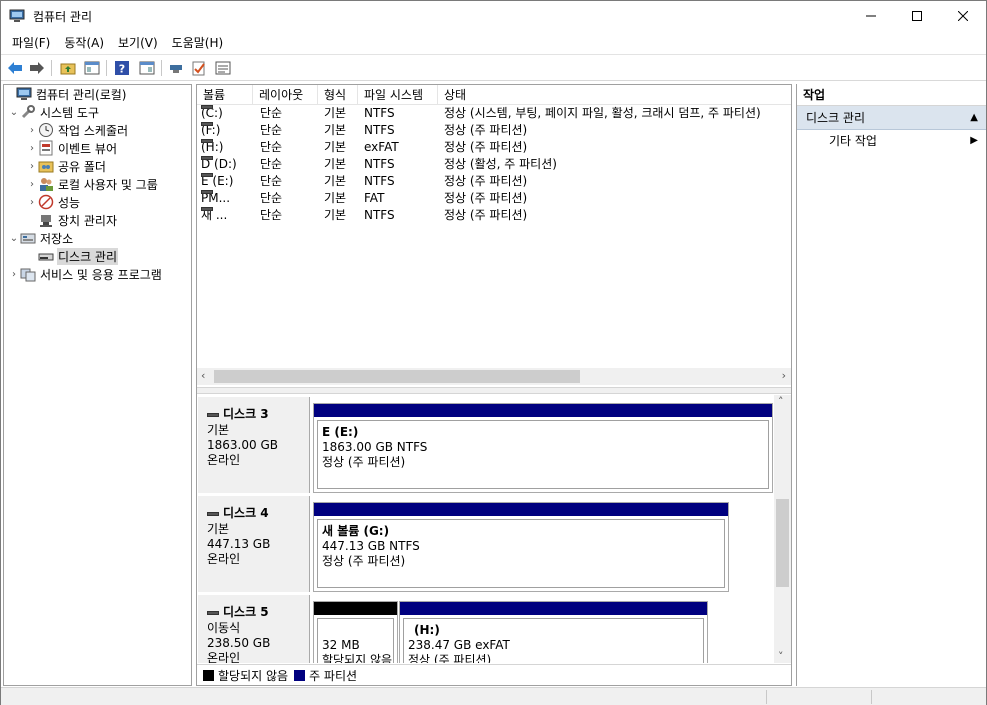 Image resolution: width=987 pixels, height=705 pixels. What do you see at coordinates (224, 657) in the screenshot?
I see `disk-state: 온라인` at bounding box center [224, 657].